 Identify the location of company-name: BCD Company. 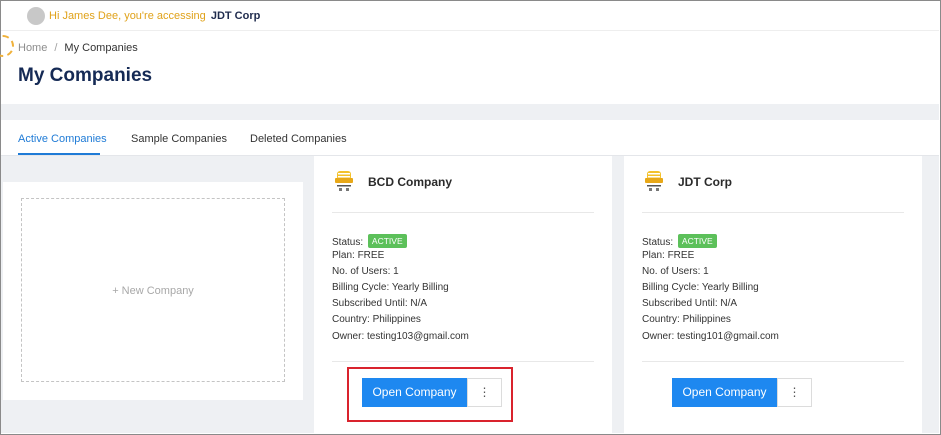
(410, 182).